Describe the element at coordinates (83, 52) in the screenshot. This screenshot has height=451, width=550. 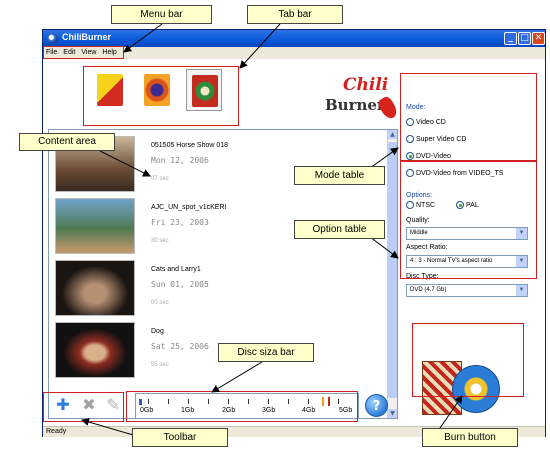
I see `menu-bar-highlight` at that location.